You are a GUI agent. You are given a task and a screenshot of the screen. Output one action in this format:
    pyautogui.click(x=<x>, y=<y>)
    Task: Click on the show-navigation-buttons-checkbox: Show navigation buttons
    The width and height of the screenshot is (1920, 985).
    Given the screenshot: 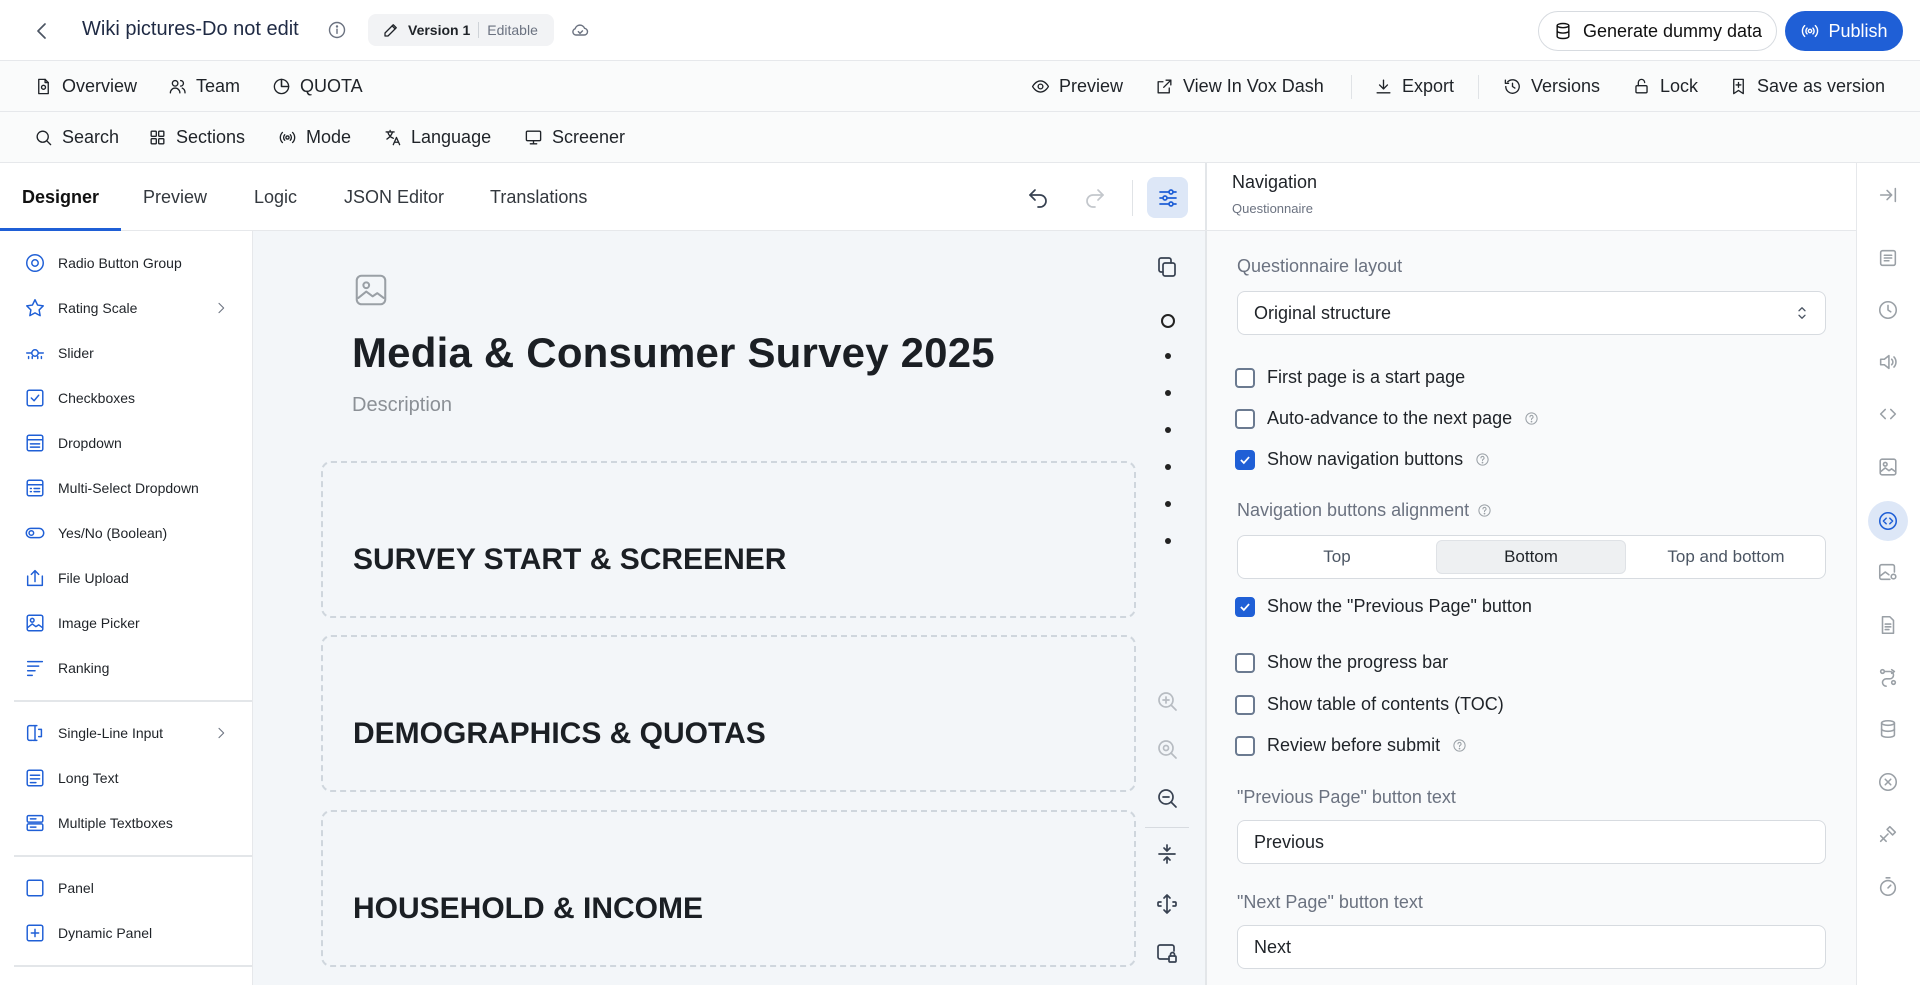 What is the action you would take?
    pyautogui.click(x=1362, y=459)
    